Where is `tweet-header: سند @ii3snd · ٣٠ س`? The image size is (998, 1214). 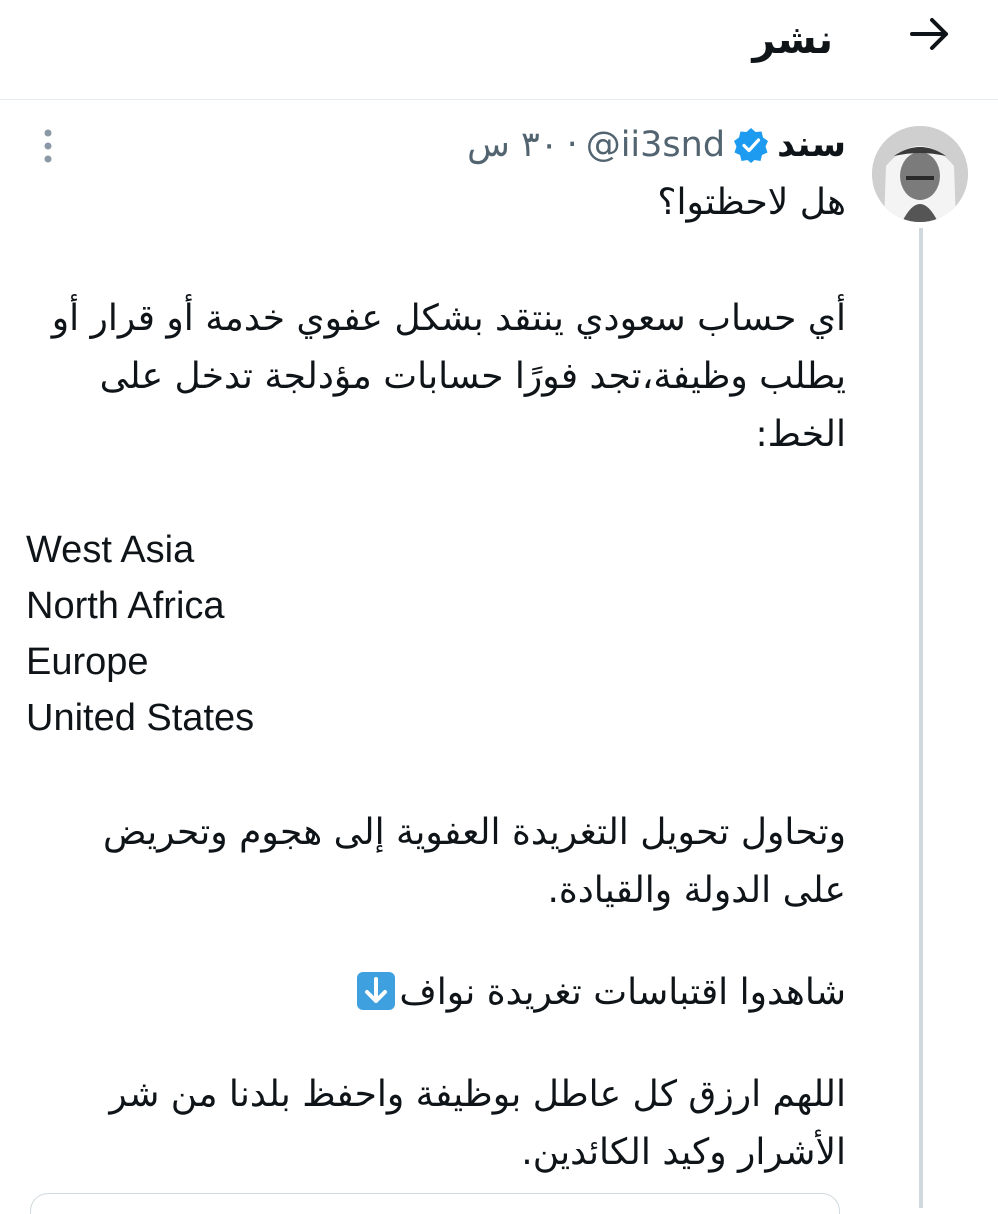 tweet-header: سند @ii3snd · ٣٠ س is located at coordinates (656, 145).